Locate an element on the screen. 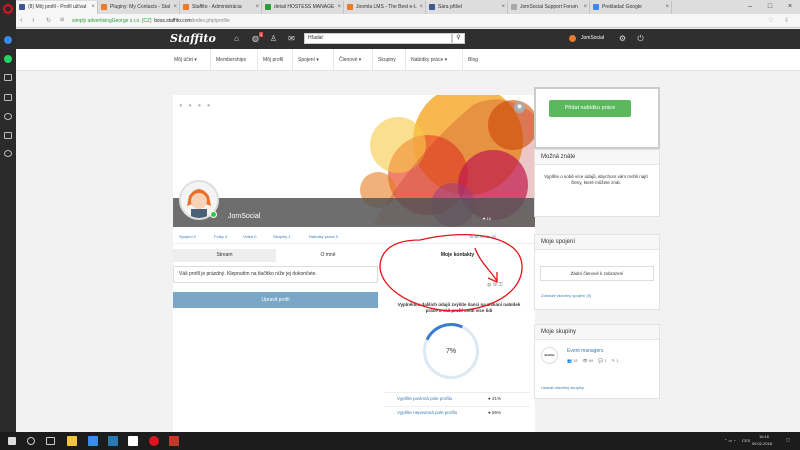 This screenshot has width=800, height=450. reload-icon: ↻ is located at coordinates (48, 20).